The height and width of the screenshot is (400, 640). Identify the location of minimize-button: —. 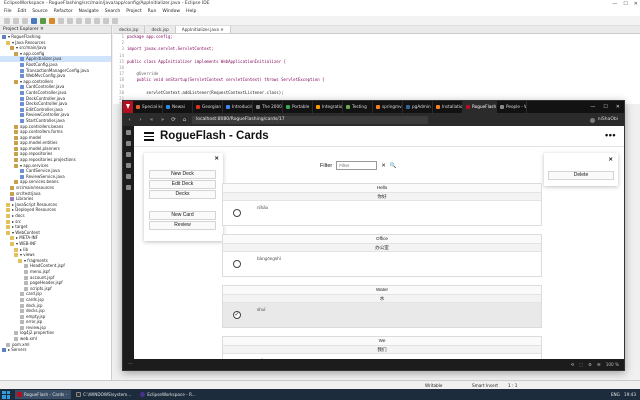
(614, 4).